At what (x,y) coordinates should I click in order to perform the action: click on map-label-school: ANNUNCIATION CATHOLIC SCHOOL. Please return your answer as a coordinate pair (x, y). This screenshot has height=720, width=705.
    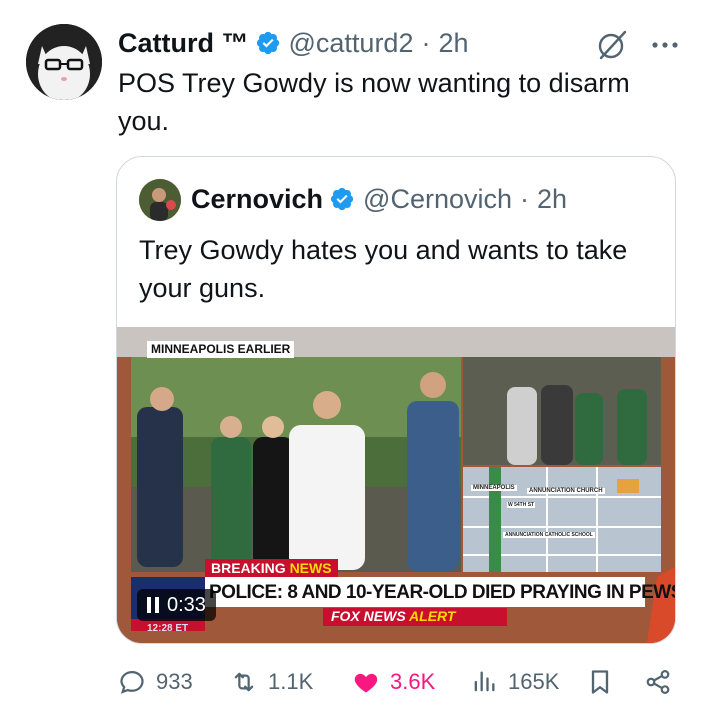
    Looking at the image, I should click on (549, 535).